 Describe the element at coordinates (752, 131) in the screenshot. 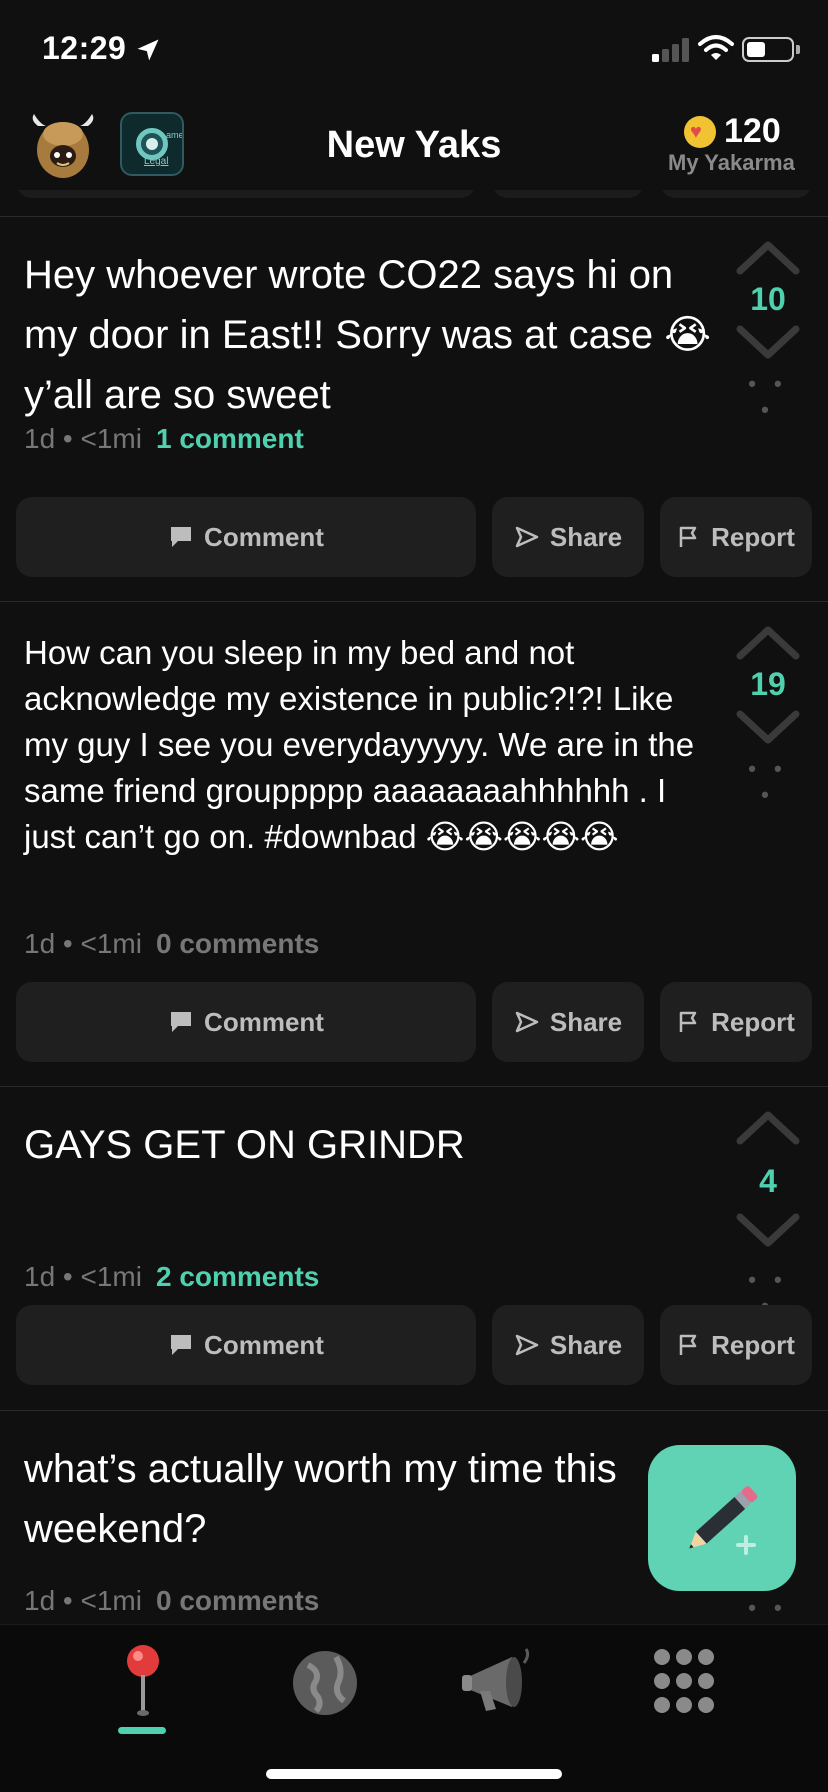

I see `karma-value: 120` at that location.